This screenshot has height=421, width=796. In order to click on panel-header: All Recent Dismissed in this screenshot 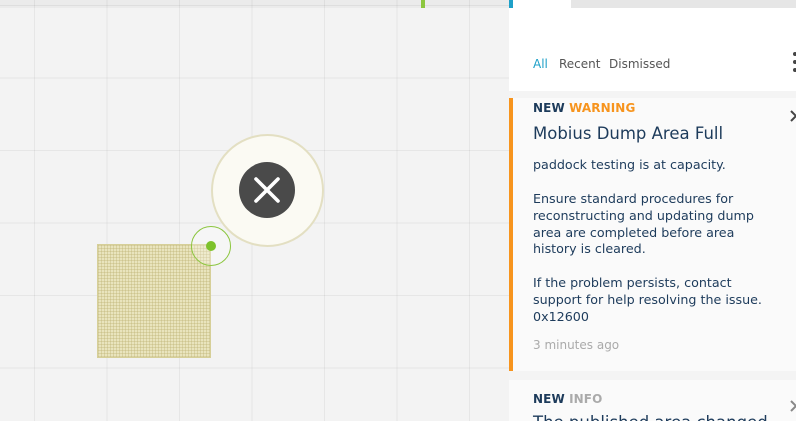, I will do `click(652, 49)`.